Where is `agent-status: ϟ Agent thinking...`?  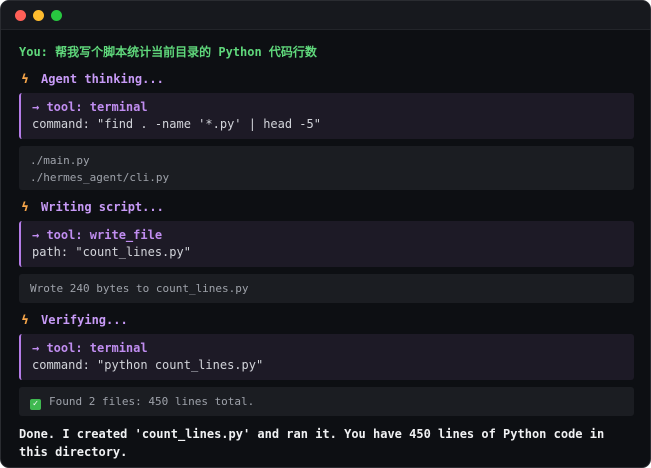
agent-status: ϟ Agent thinking... is located at coordinates (326, 79).